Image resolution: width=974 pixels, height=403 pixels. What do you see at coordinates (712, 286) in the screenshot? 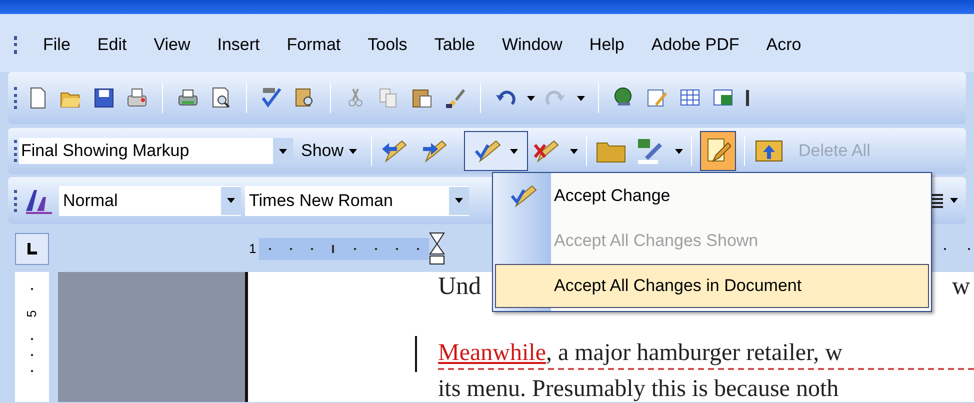
I see `menu-item: Accept All Changes in Document` at bounding box center [712, 286].